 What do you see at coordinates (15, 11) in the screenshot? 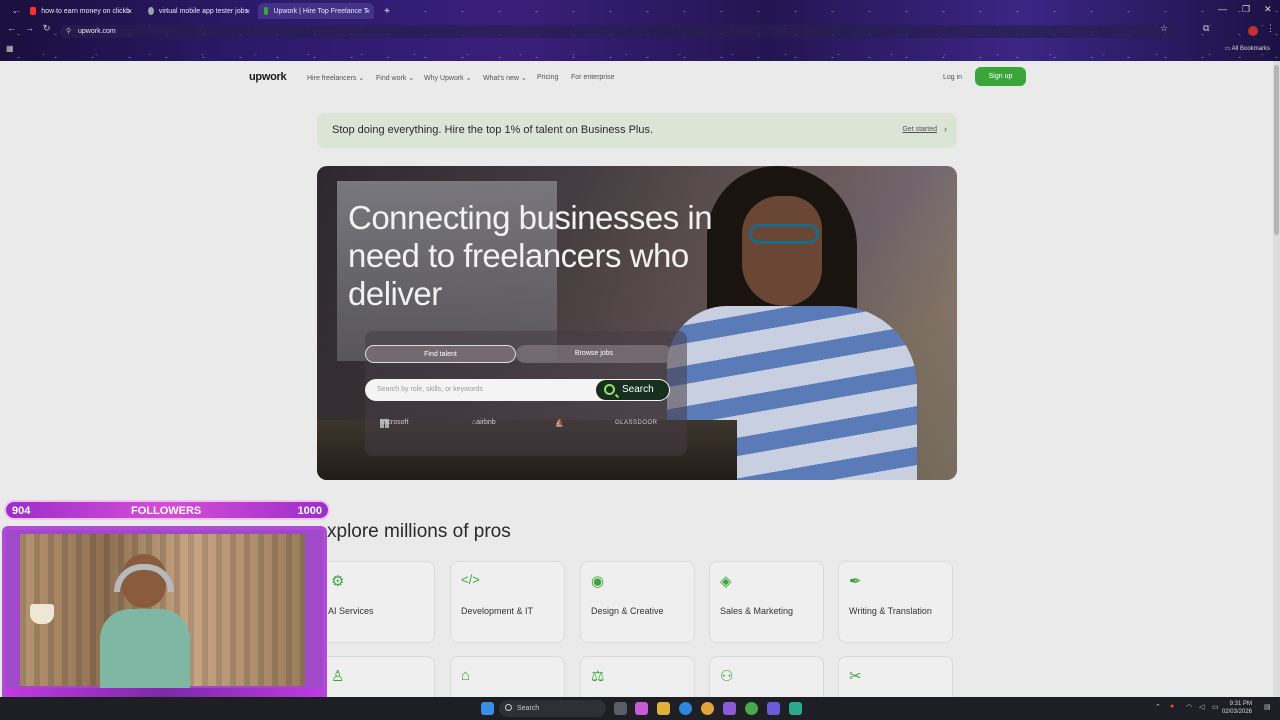
I see `tab-menu-icon: ⌄` at bounding box center [15, 11].